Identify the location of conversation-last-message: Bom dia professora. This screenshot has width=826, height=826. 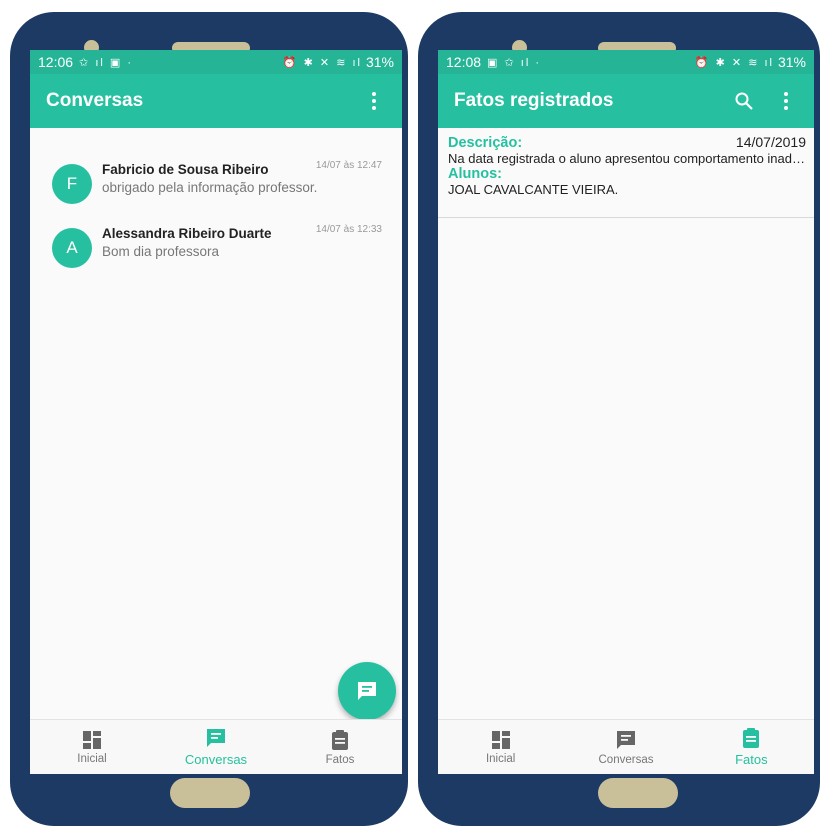
(161, 251).